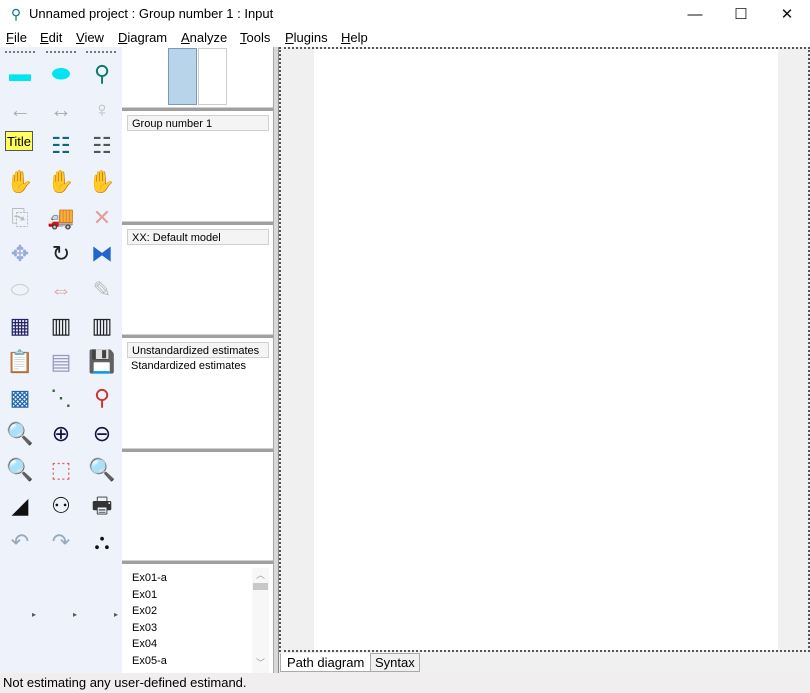  What do you see at coordinates (149, 578) in the screenshot?
I see `file-item: Ex01-a` at bounding box center [149, 578].